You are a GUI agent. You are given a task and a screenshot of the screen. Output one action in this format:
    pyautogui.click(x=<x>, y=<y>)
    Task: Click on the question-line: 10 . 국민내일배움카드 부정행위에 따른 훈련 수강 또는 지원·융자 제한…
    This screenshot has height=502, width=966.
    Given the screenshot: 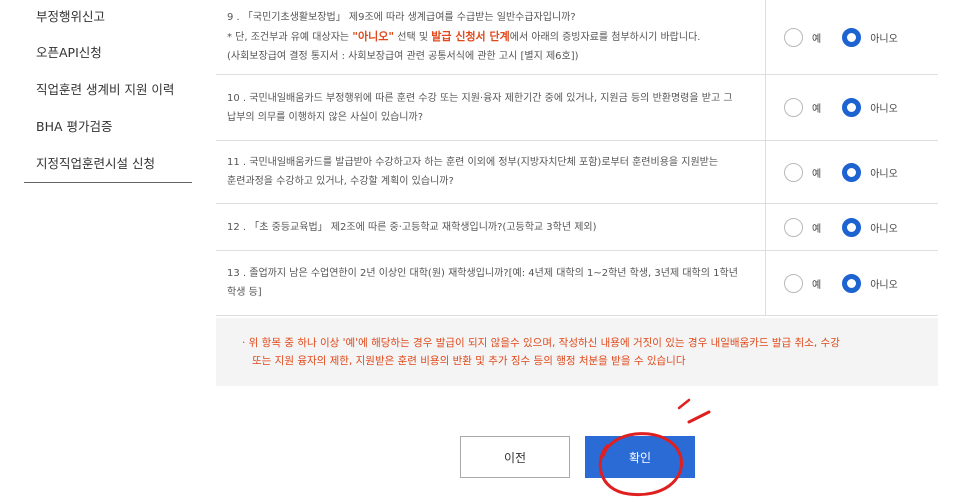 What is the action you would take?
    pyautogui.click(x=480, y=98)
    